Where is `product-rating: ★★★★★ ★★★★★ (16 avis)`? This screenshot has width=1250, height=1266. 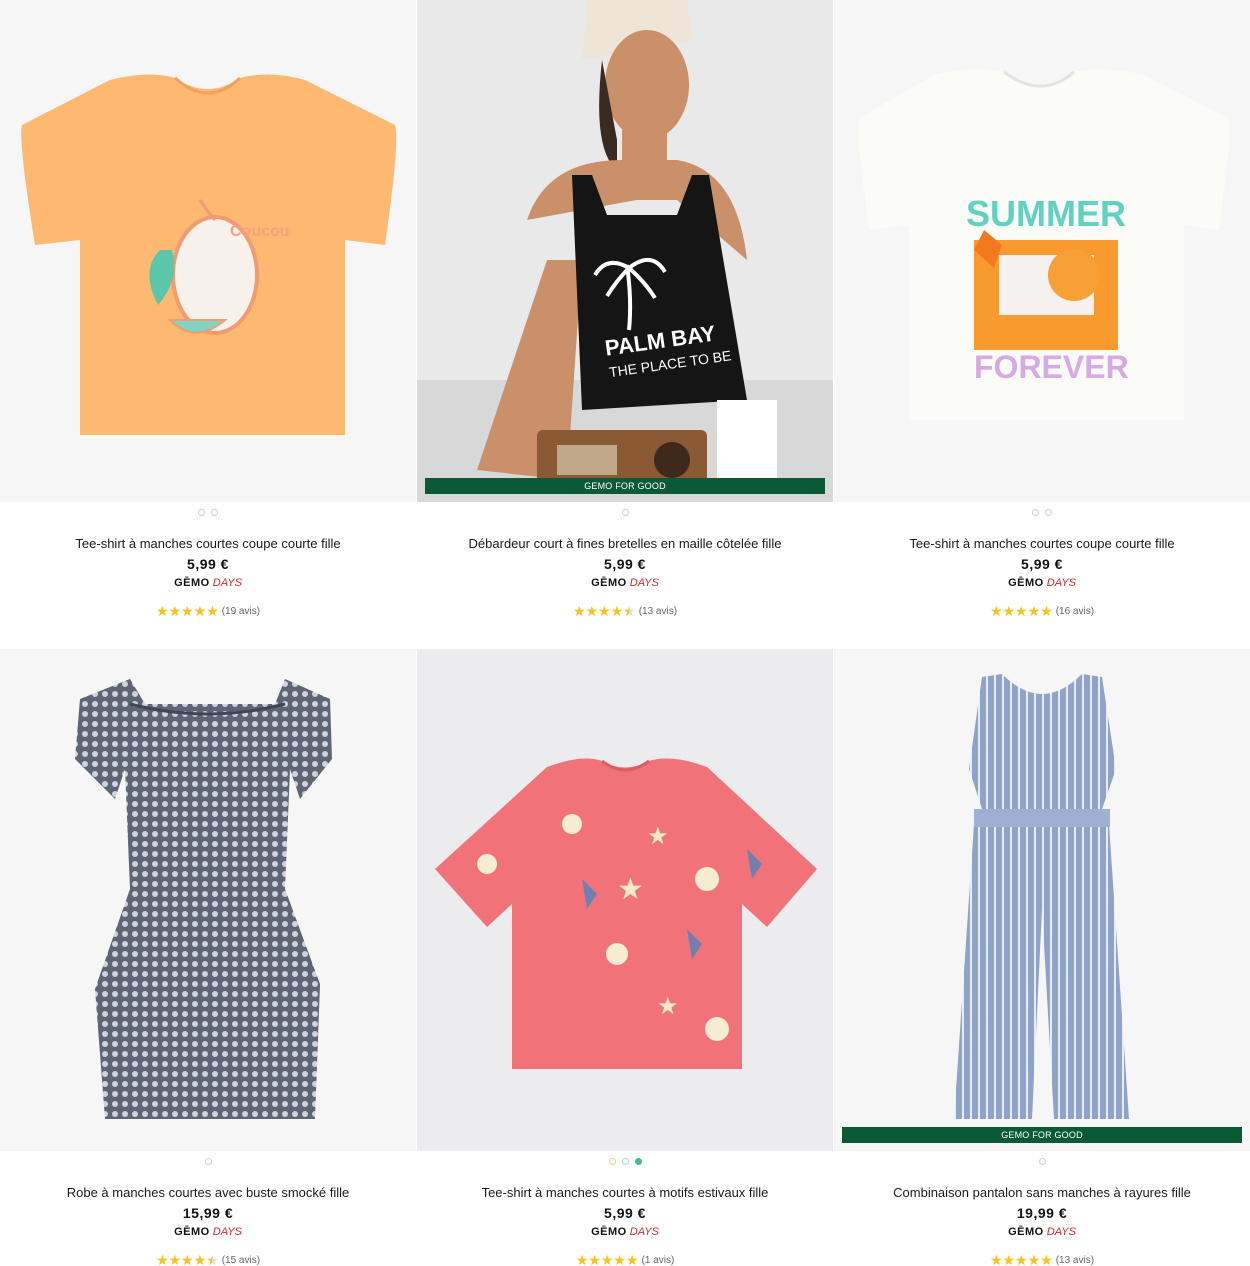
product-rating: ★★★★★ ★★★★★ (16 avis) is located at coordinates (1042, 611).